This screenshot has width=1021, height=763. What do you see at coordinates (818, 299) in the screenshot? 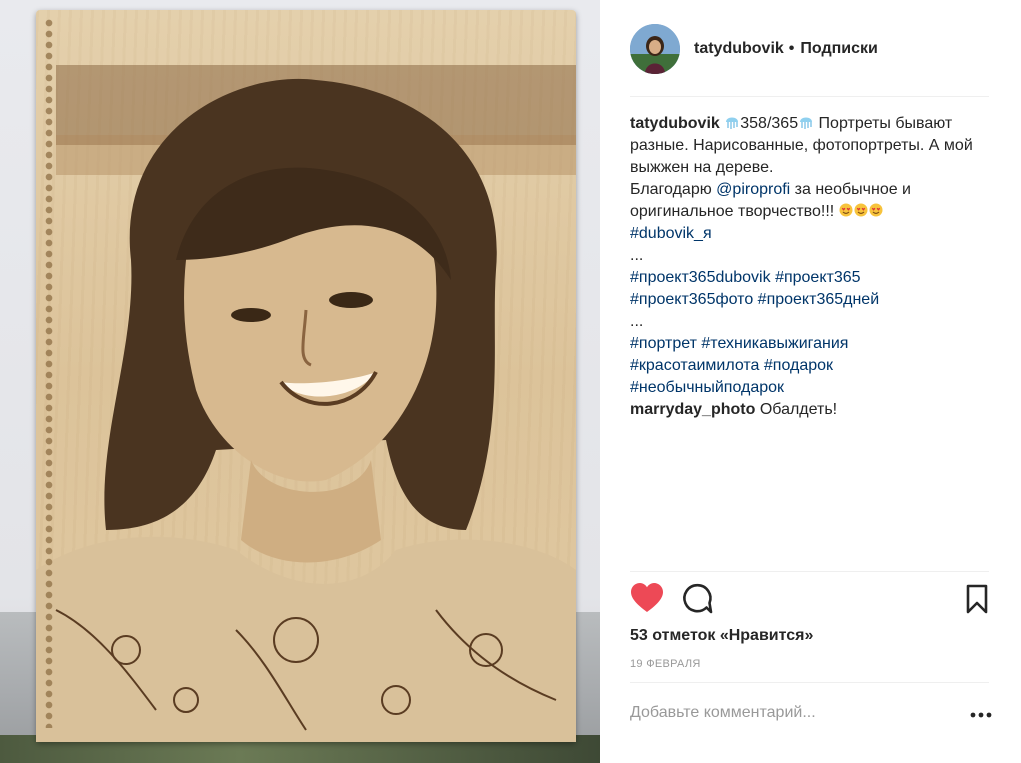
I see `hashtag-link: #проект365дней` at bounding box center [818, 299].